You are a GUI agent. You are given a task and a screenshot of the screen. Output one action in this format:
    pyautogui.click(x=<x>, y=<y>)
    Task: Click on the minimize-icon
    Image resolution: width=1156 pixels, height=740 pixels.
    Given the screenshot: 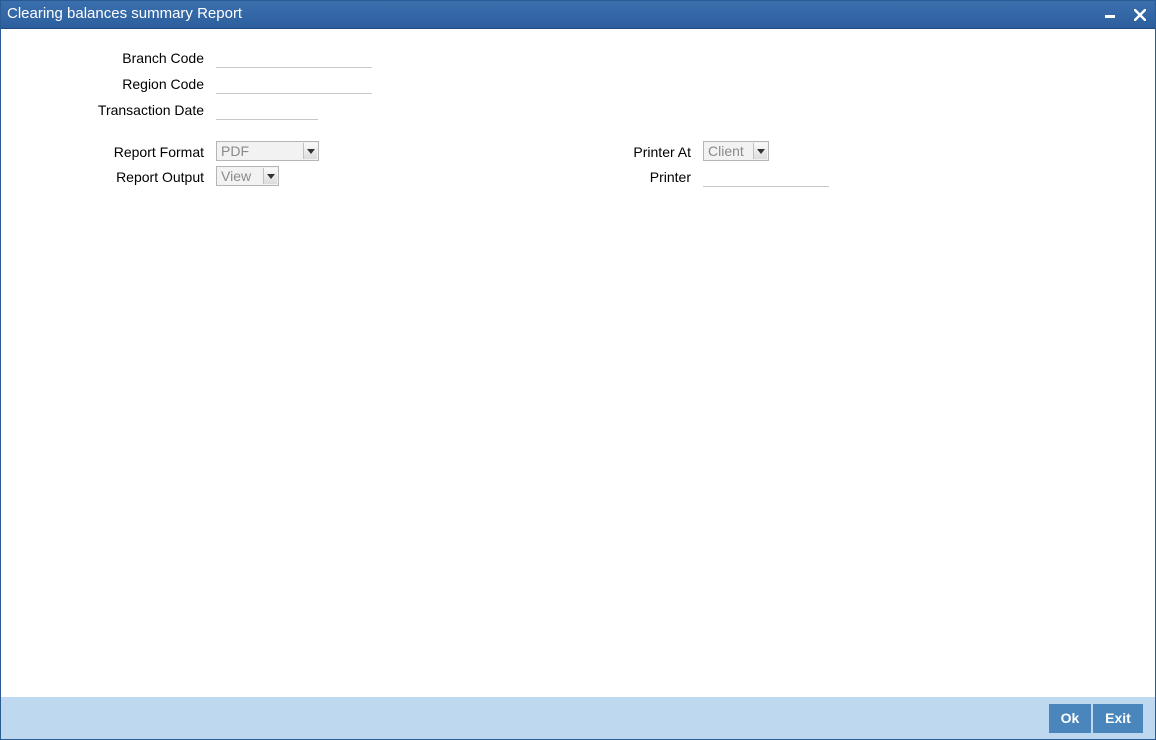 What is the action you would take?
    pyautogui.click(x=1110, y=16)
    